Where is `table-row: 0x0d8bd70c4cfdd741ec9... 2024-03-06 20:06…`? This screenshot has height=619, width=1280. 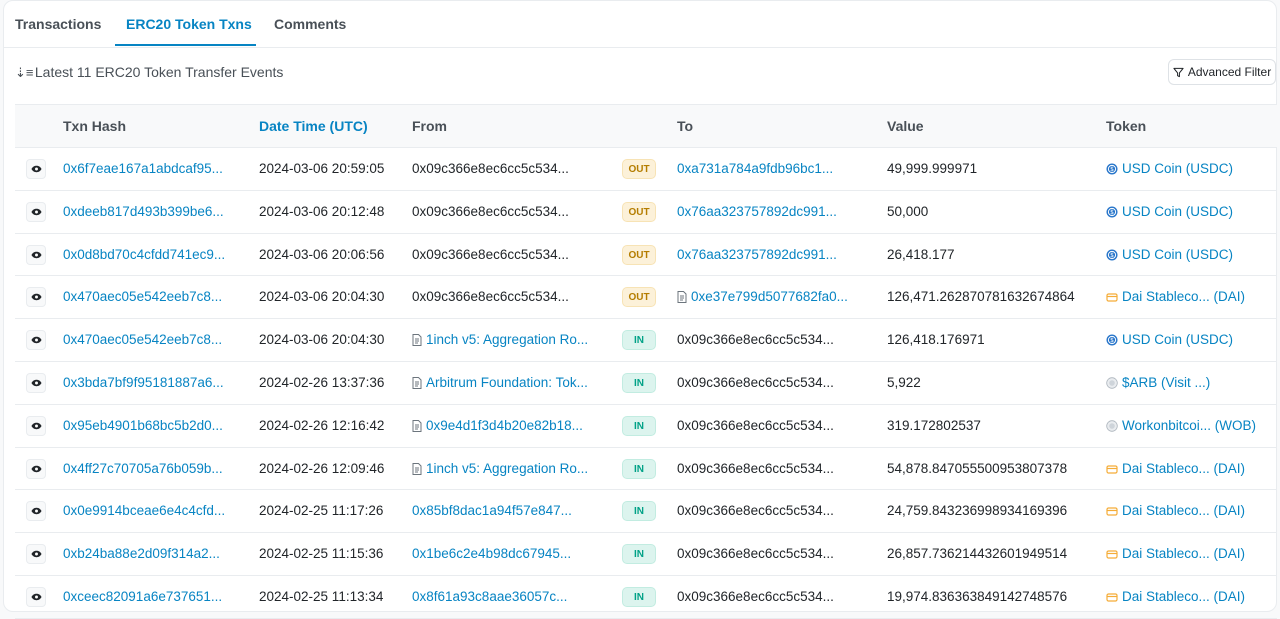 table-row: 0x0d8bd70c4cfdd741ec9... 2024-03-06 20:06… is located at coordinates (646, 255).